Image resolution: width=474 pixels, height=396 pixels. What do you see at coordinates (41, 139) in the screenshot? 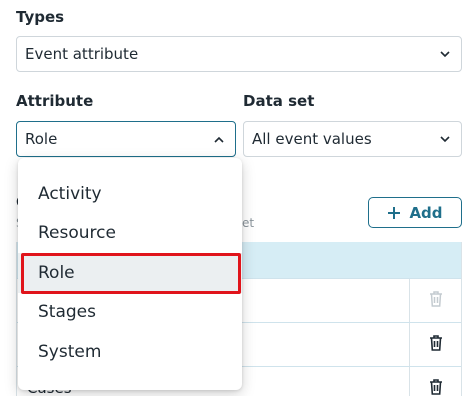
I see `attribute-select-value: Role` at bounding box center [41, 139].